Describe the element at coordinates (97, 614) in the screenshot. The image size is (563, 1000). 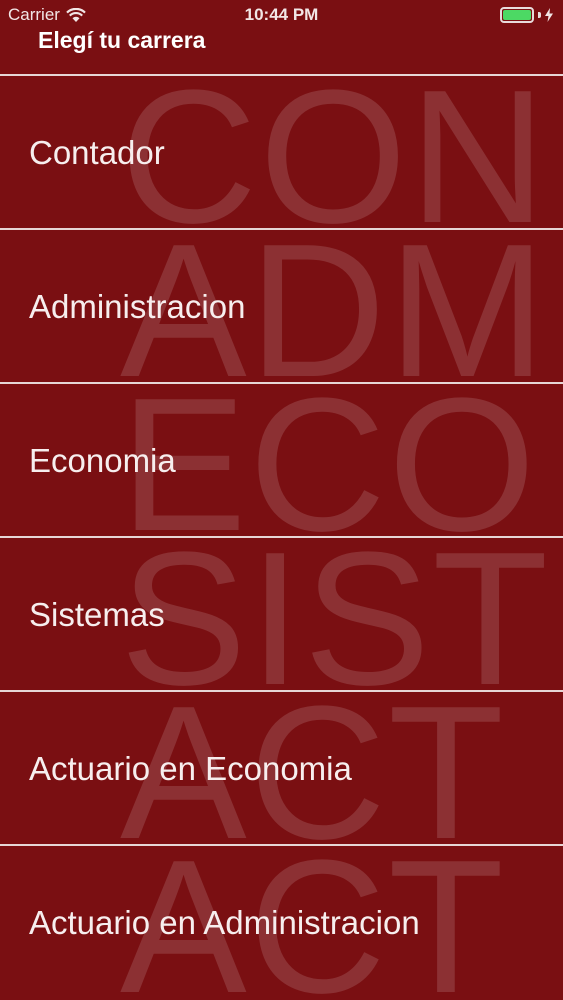
I see `career-label: Sistemas` at that location.